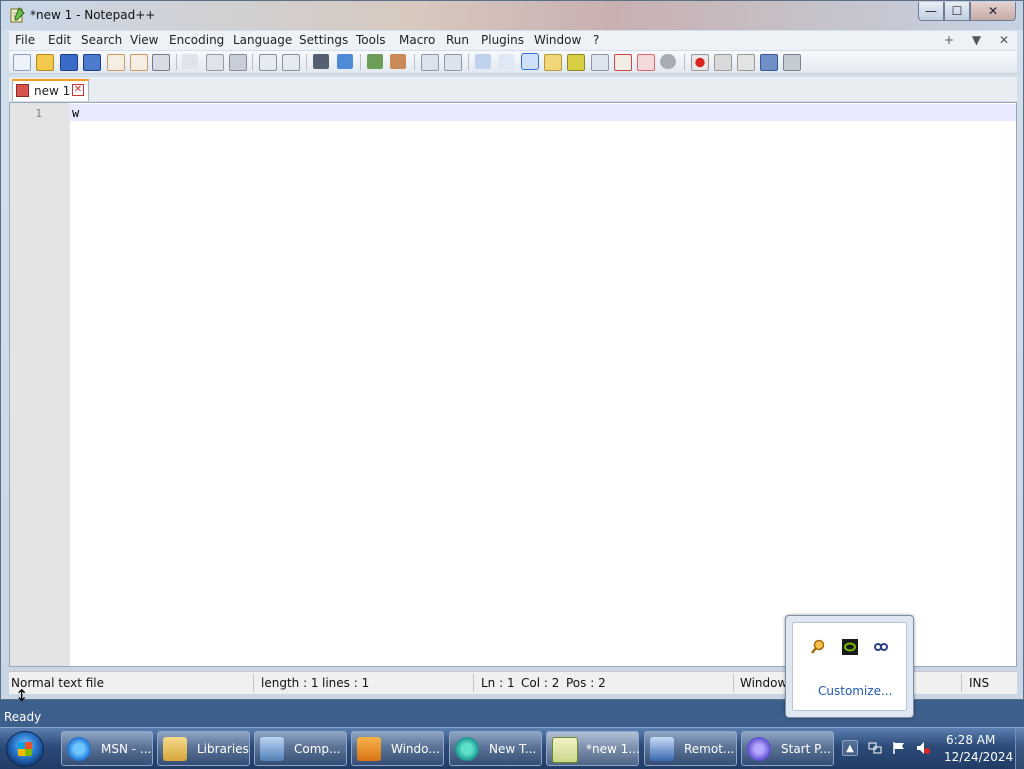 The height and width of the screenshot is (769, 1024). I want to click on record-macro-icon, so click(700, 62).